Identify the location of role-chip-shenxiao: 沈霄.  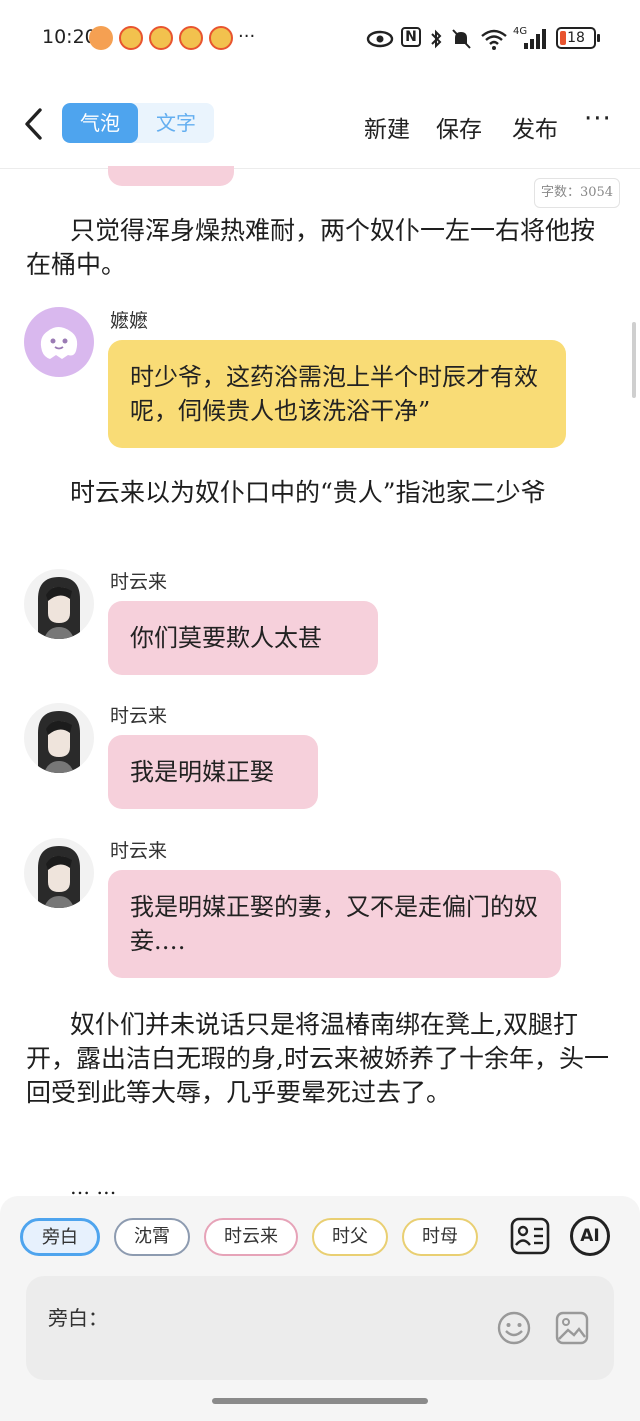
(152, 1237).